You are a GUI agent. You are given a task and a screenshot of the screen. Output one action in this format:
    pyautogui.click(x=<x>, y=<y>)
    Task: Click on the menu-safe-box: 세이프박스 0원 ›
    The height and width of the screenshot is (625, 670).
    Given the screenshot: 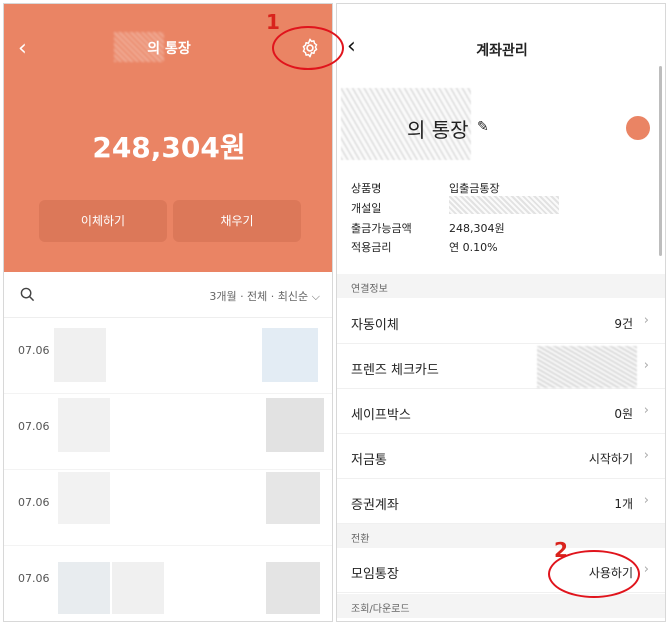 What is the action you would take?
    pyautogui.click(x=501, y=412)
    